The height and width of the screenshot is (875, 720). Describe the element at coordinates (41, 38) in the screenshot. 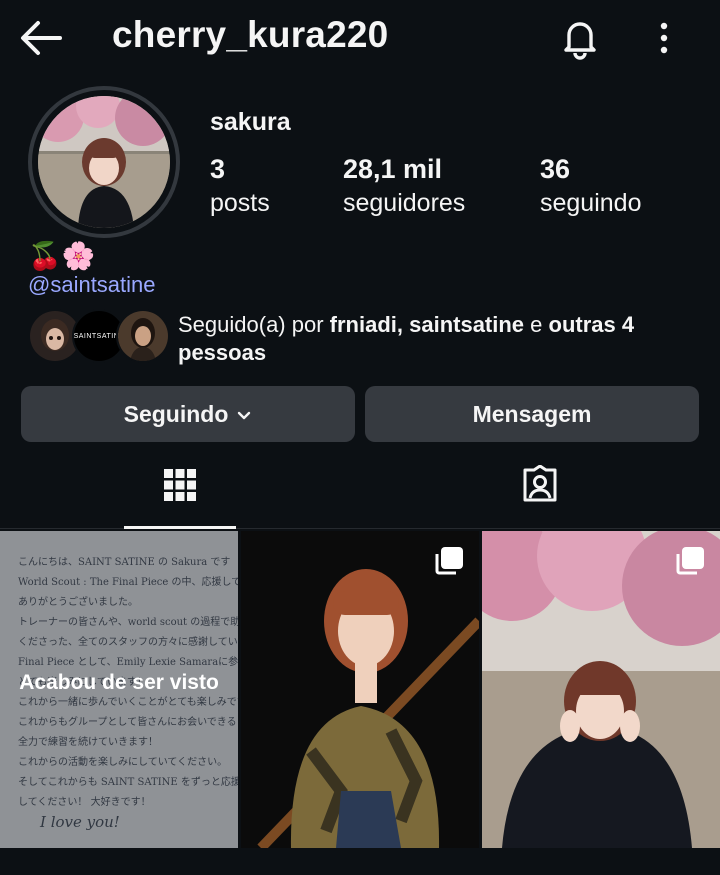

I see `back-arrow-icon` at that location.